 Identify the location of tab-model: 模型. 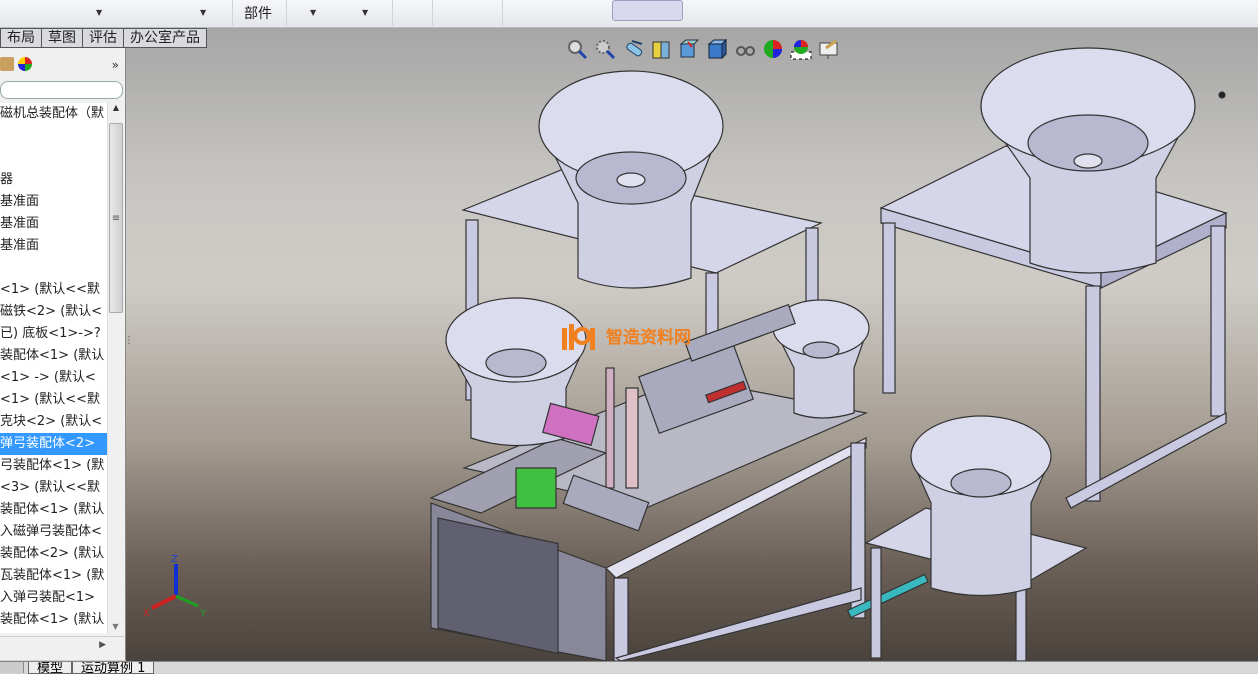
(50, 668).